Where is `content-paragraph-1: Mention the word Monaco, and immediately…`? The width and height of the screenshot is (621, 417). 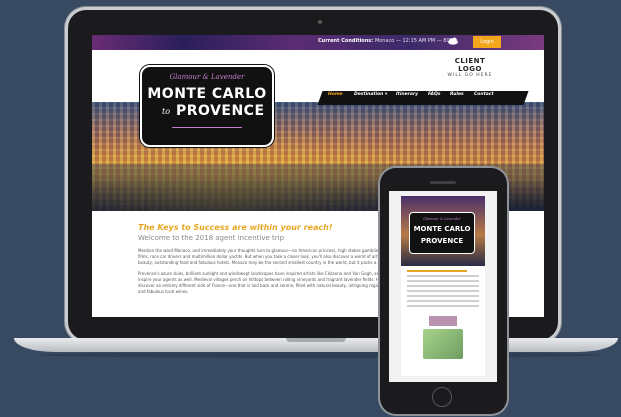 content-paragraph-1: Mention the word Monaco, and immediately… is located at coordinates (272, 256).